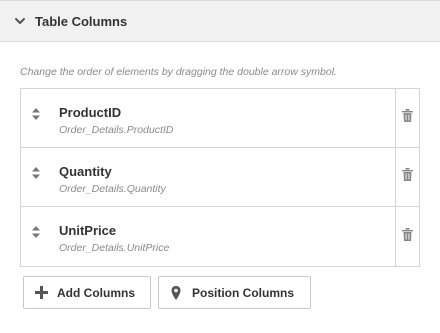  Describe the element at coordinates (243, 292) in the screenshot. I see `position-columns-label: Position Columns` at that location.